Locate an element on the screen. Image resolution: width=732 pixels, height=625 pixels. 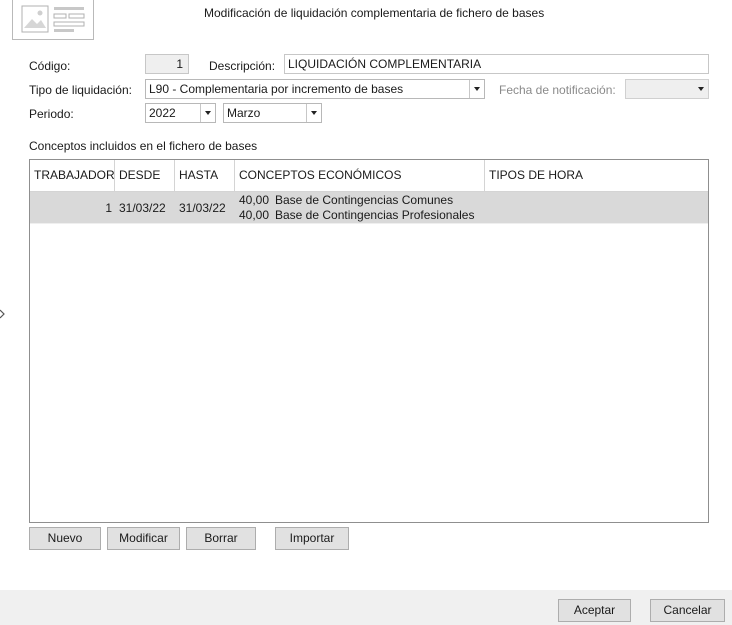
concept-name: Base de Contingencias Comunes is located at coordinates (364, 200).